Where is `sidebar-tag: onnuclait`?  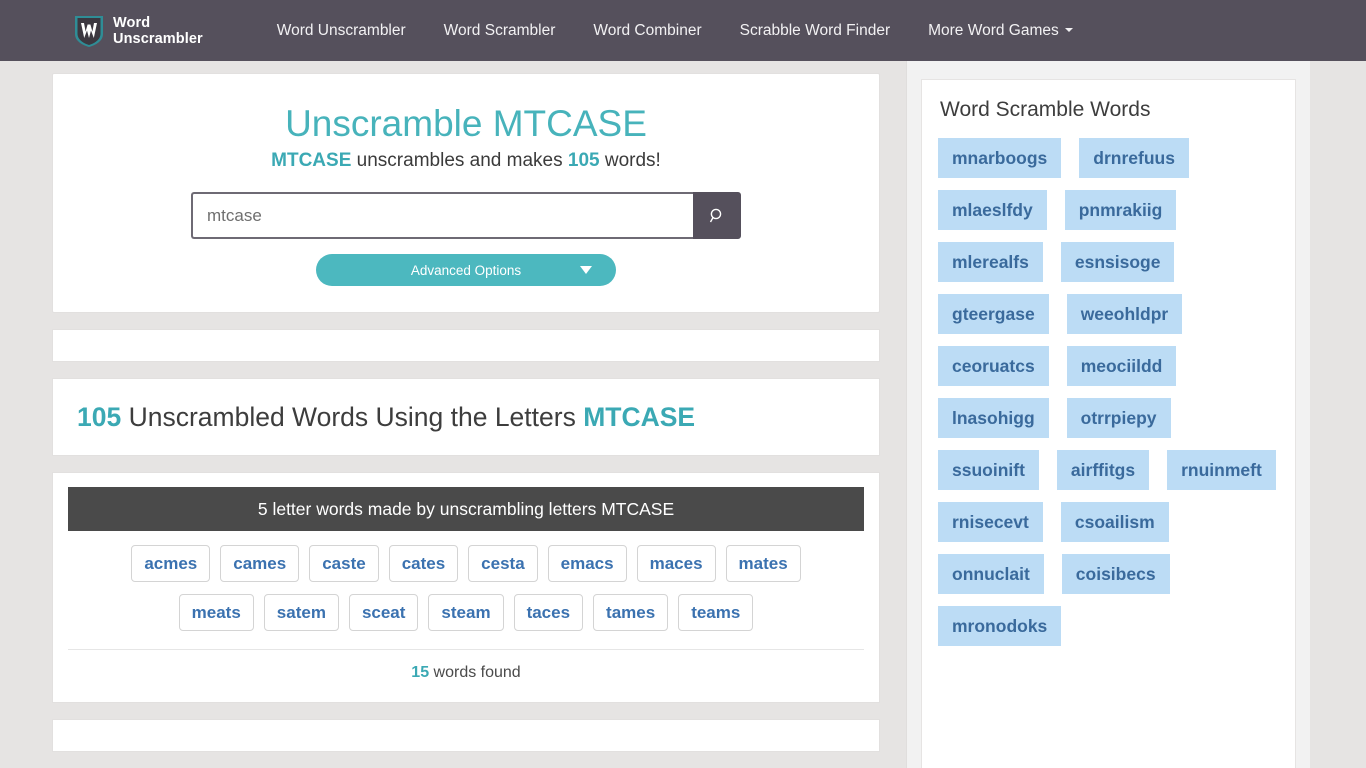
sidebar-tag: onnuclait is located at coordinates (991, 574).